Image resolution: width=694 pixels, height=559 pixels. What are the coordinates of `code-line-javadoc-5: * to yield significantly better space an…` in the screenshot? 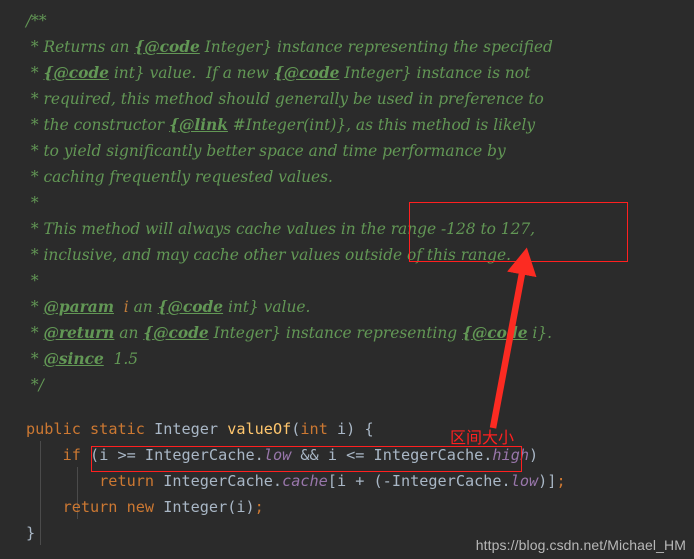 It's located at (266, 151).